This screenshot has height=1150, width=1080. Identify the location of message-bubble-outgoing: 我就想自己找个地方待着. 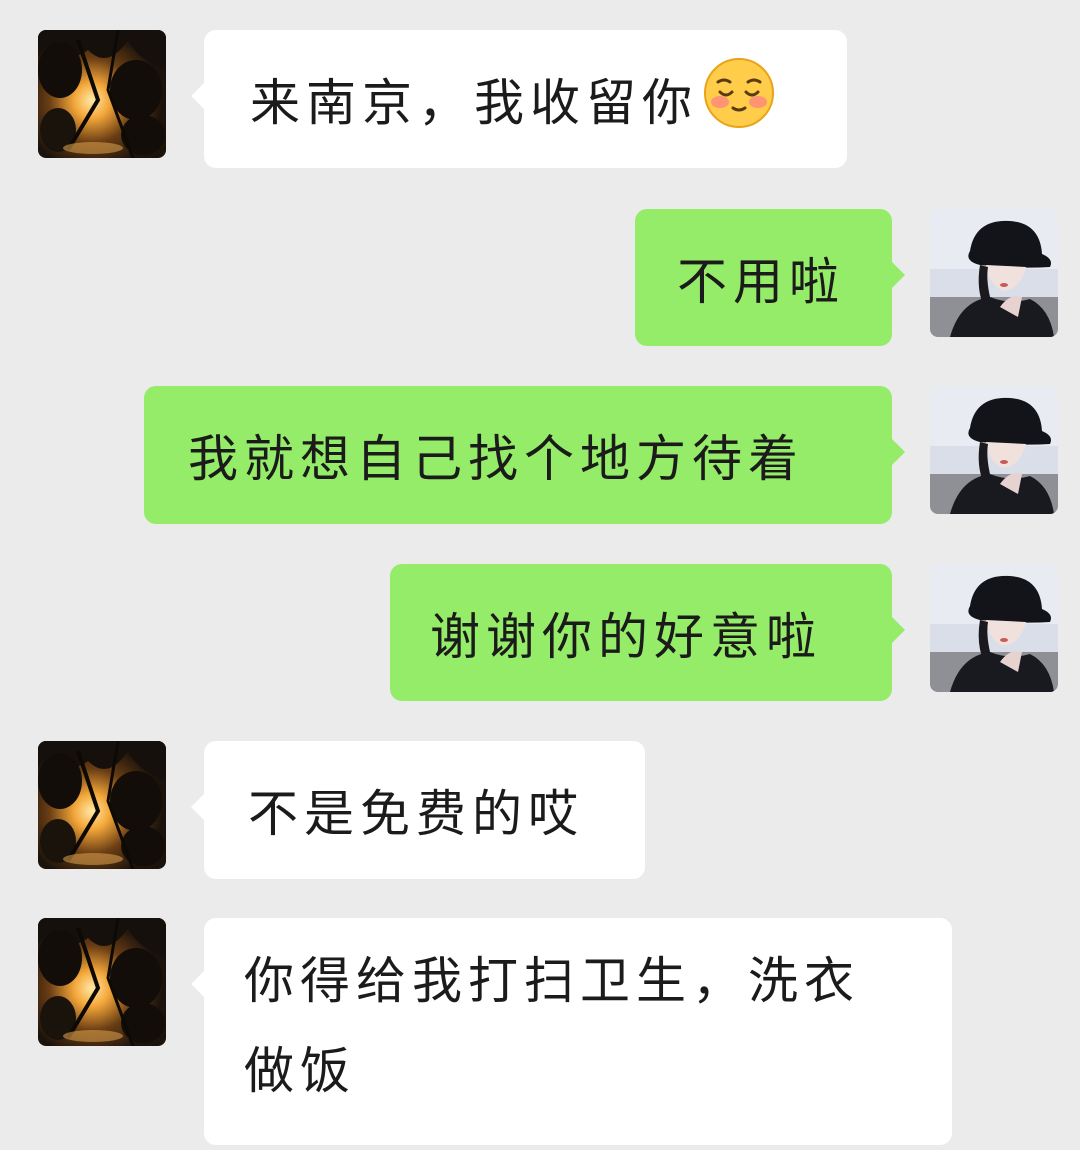
(524, 455).